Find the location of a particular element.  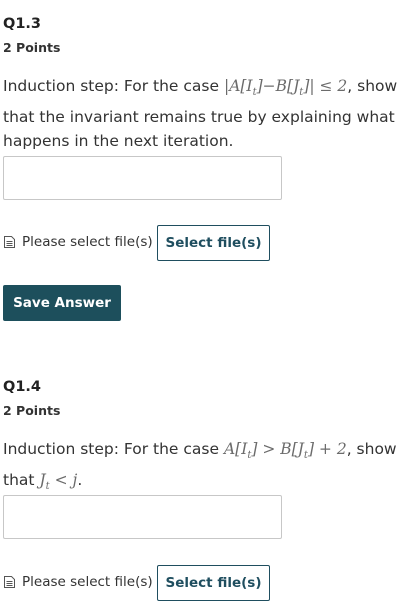

math-expression: A[It] > B[Jt] + 2 is located at coordinates (285, 451).